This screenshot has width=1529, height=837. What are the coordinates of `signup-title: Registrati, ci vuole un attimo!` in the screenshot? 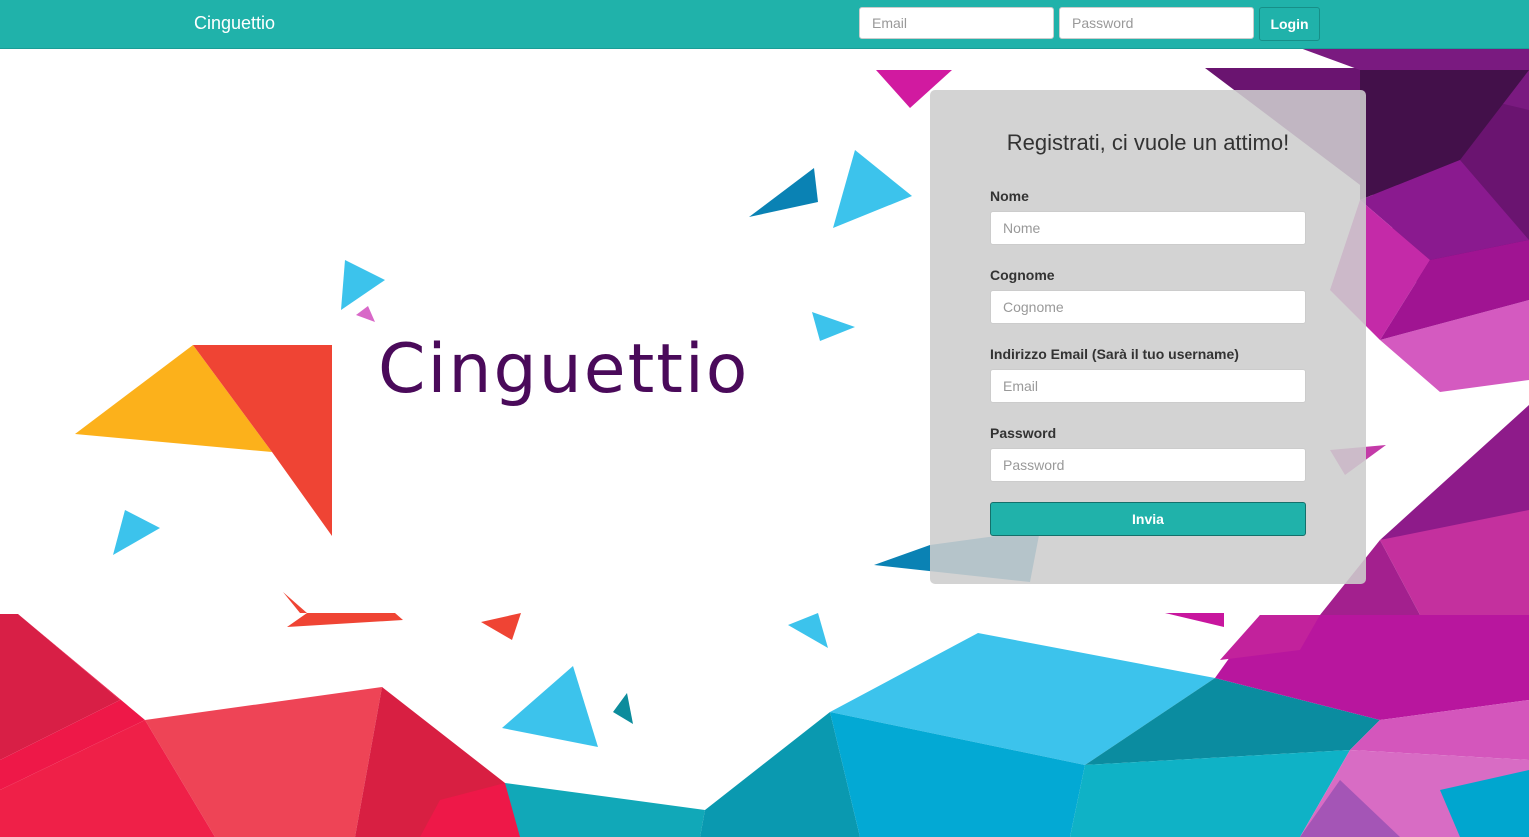 It's located at (1148, 142).